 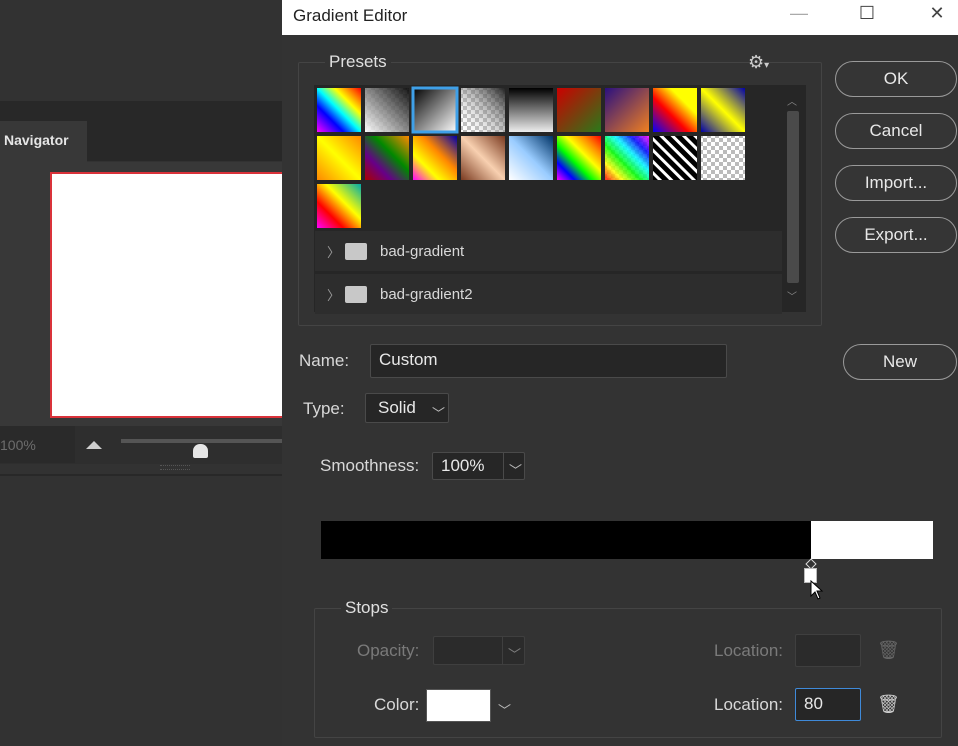 I want to click on maximize-button: ☐, so click(x=867, y=15).